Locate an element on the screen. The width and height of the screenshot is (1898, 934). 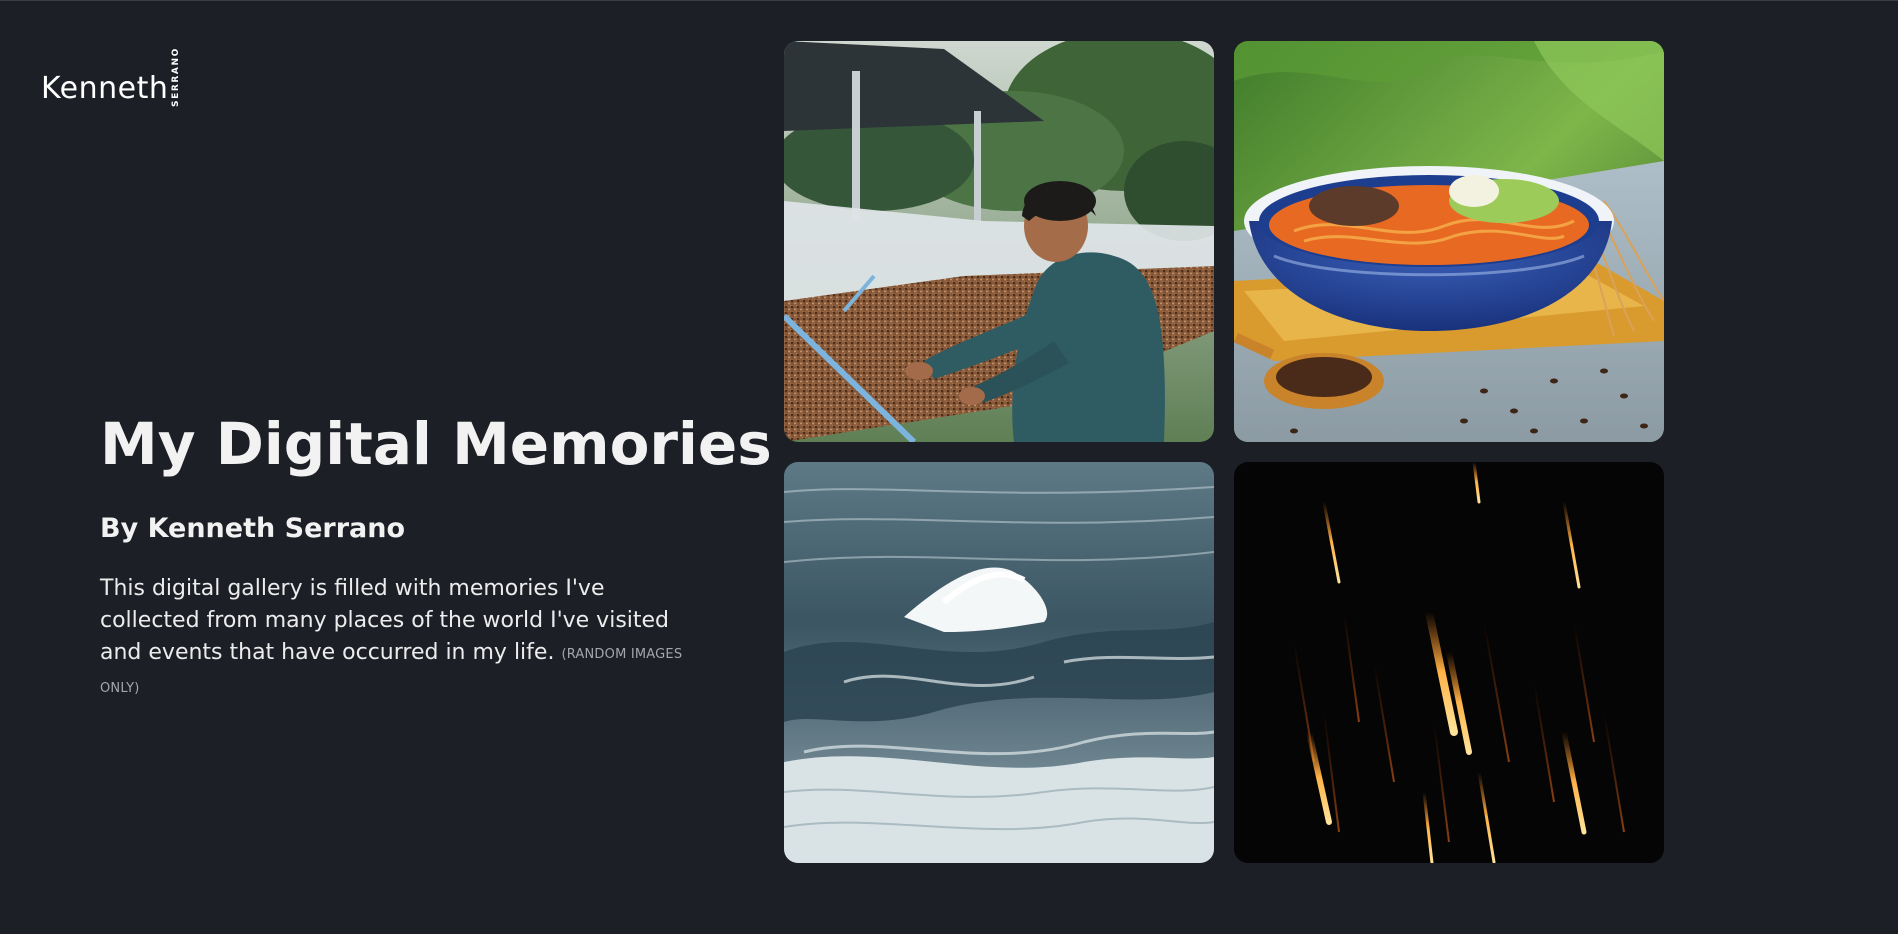
author-byline: By Kenneth Serrano is located at coordinates (253, 528).